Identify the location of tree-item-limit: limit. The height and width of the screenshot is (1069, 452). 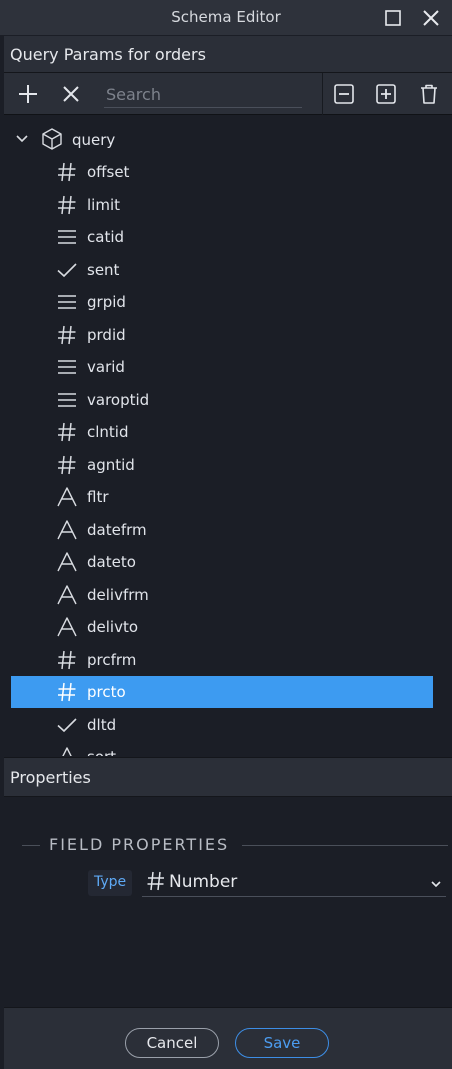
(222, 205).